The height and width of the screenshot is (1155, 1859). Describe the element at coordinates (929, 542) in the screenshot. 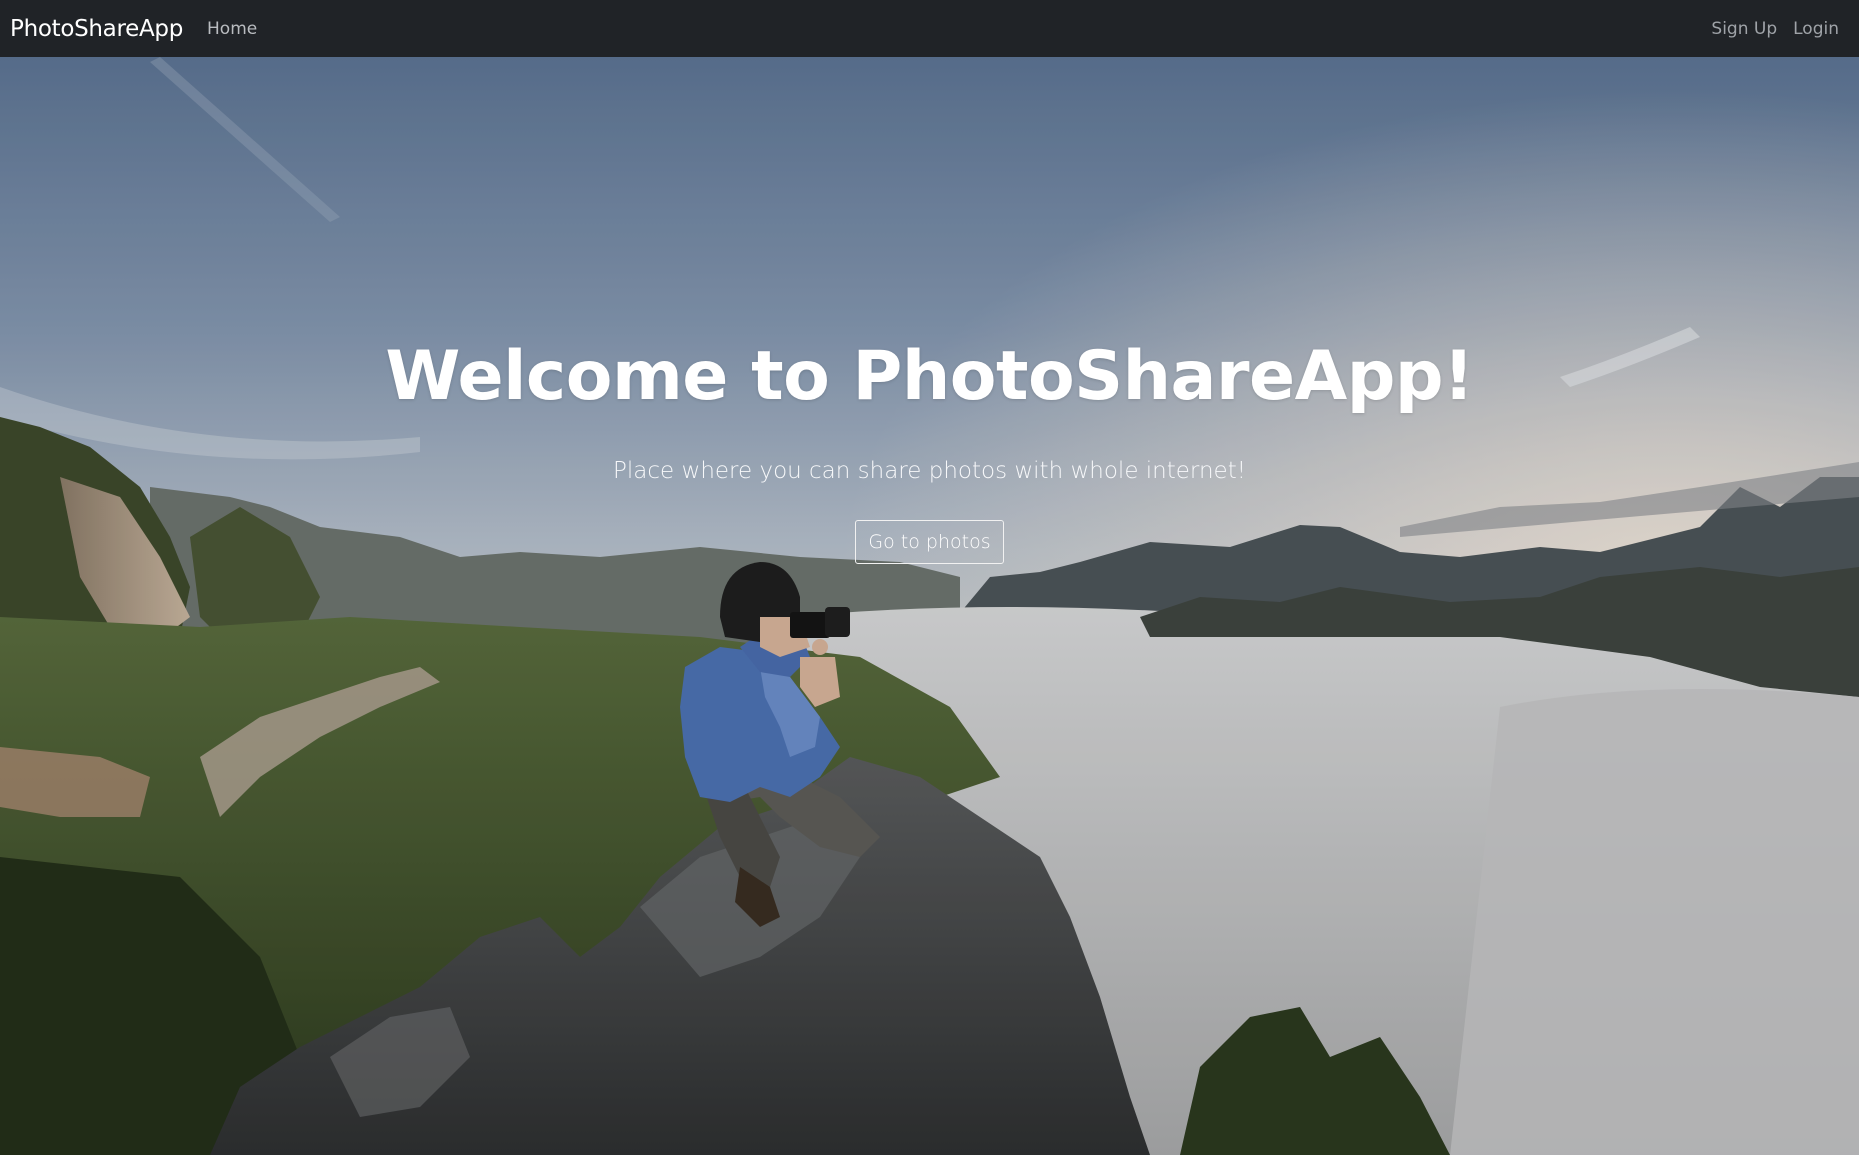

I see `go-to-photos-button: Go to photos` at that location.